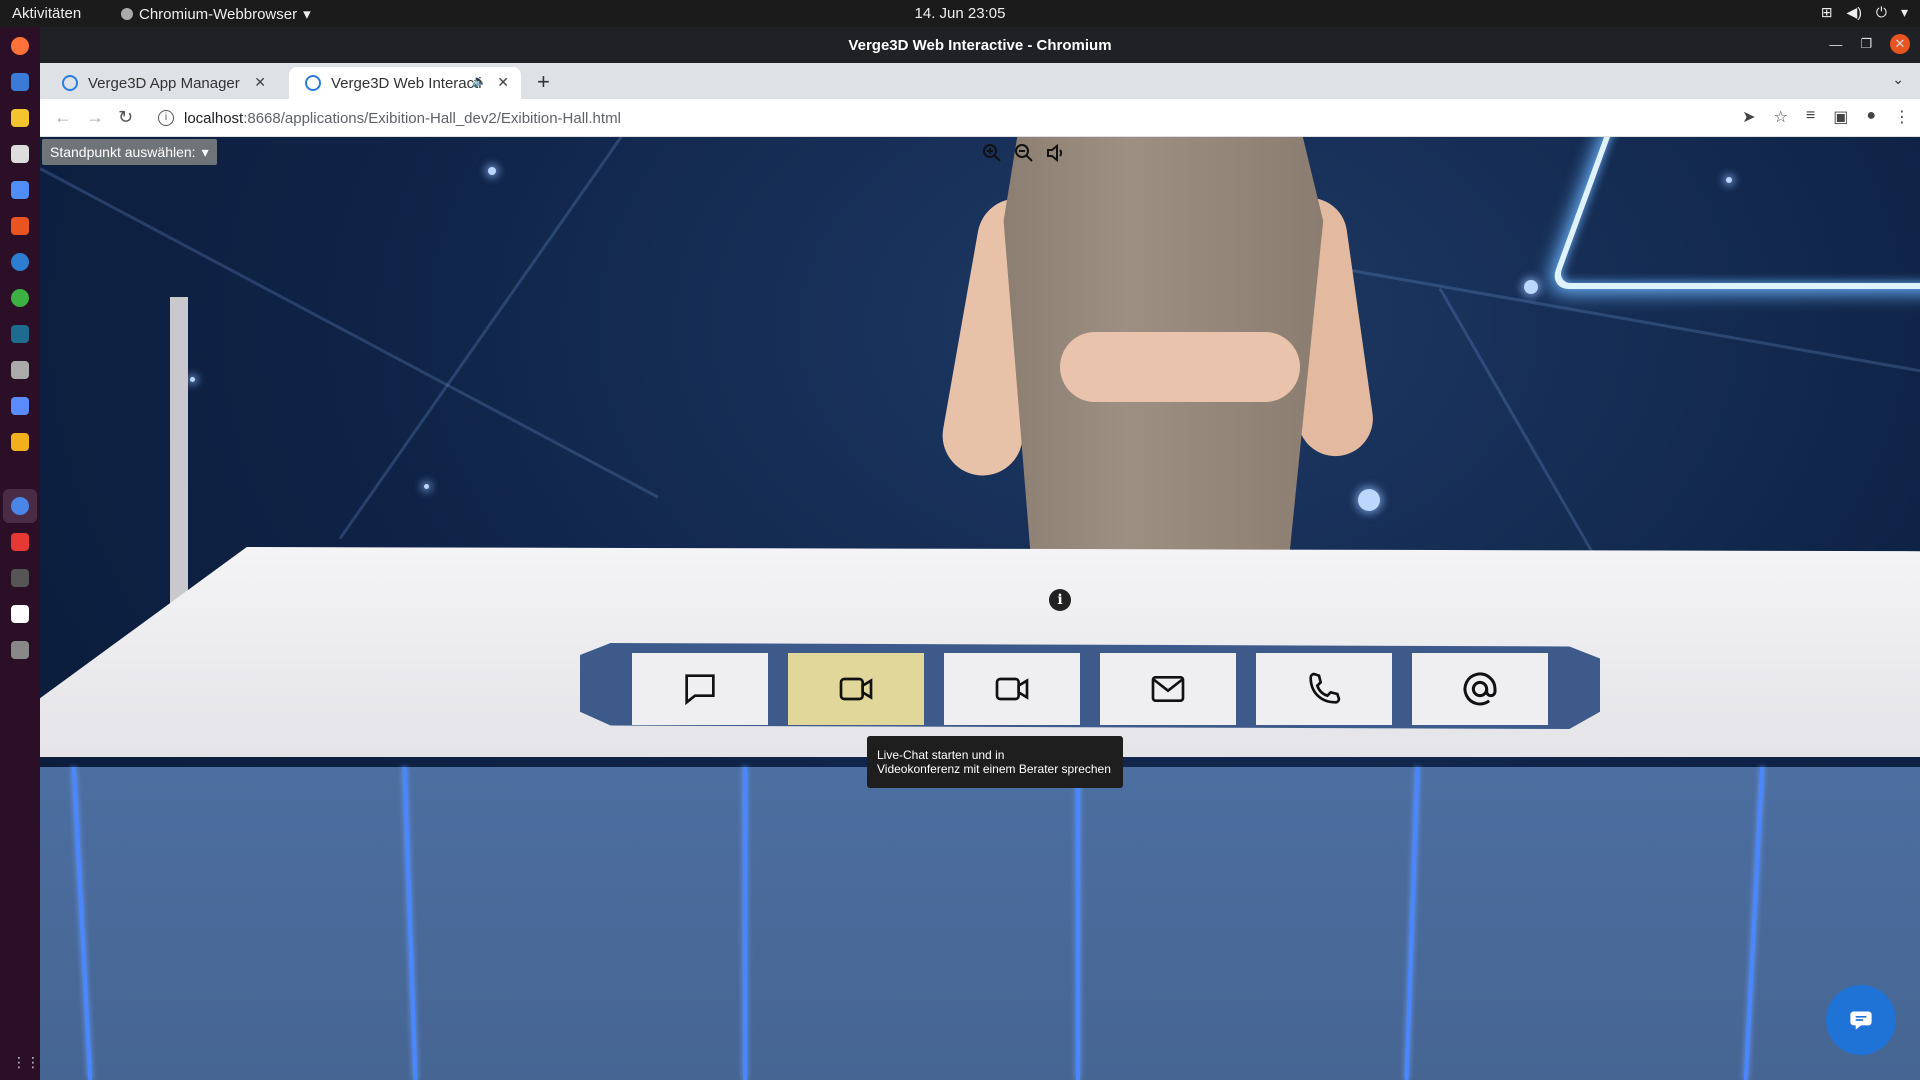  I want to click on software-icon, so click(20, 226).